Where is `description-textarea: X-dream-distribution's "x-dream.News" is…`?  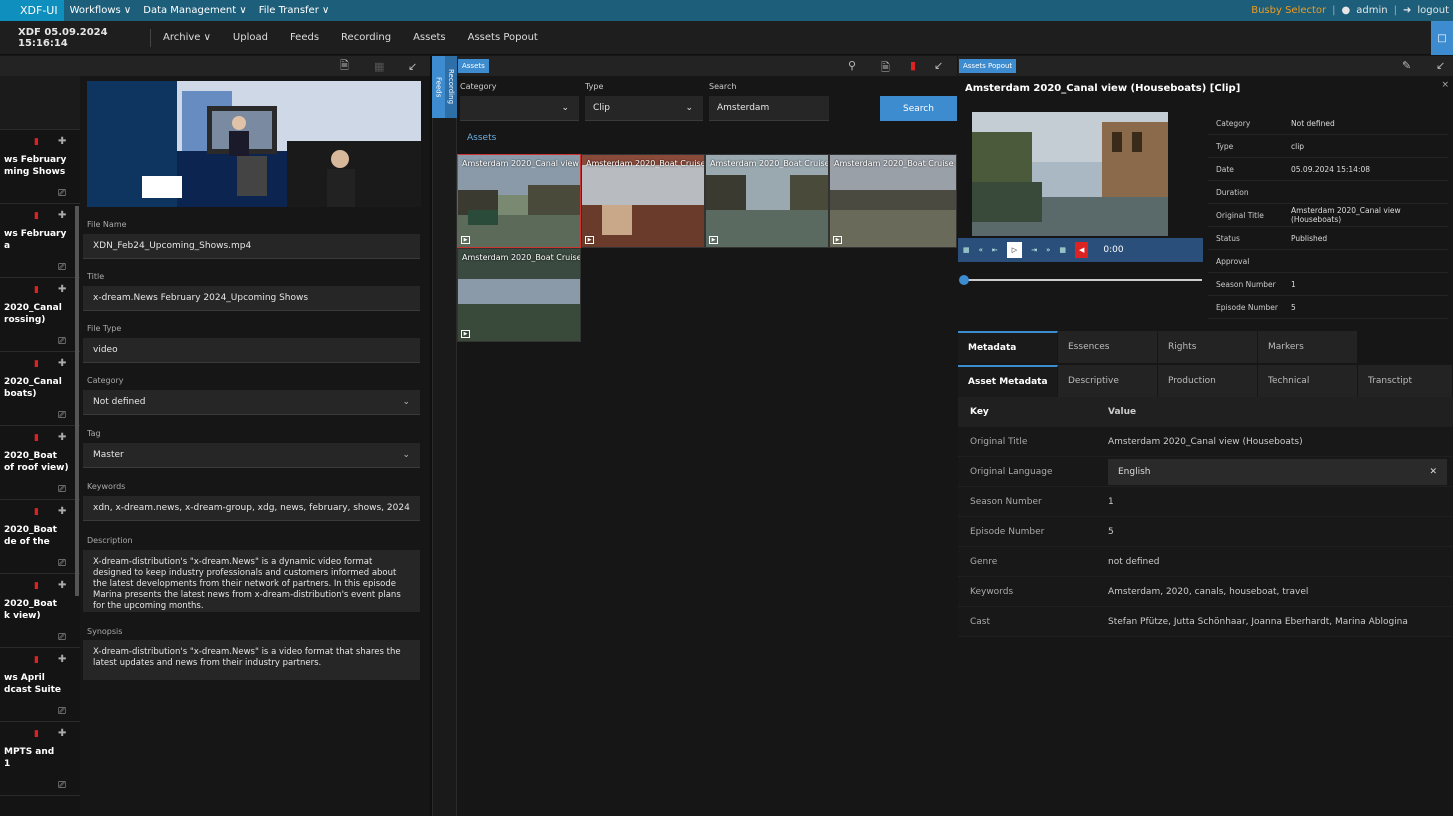
description-textarea: X-dream-distribution's "x-dream.News" is… is located at coordinates (251, 581).